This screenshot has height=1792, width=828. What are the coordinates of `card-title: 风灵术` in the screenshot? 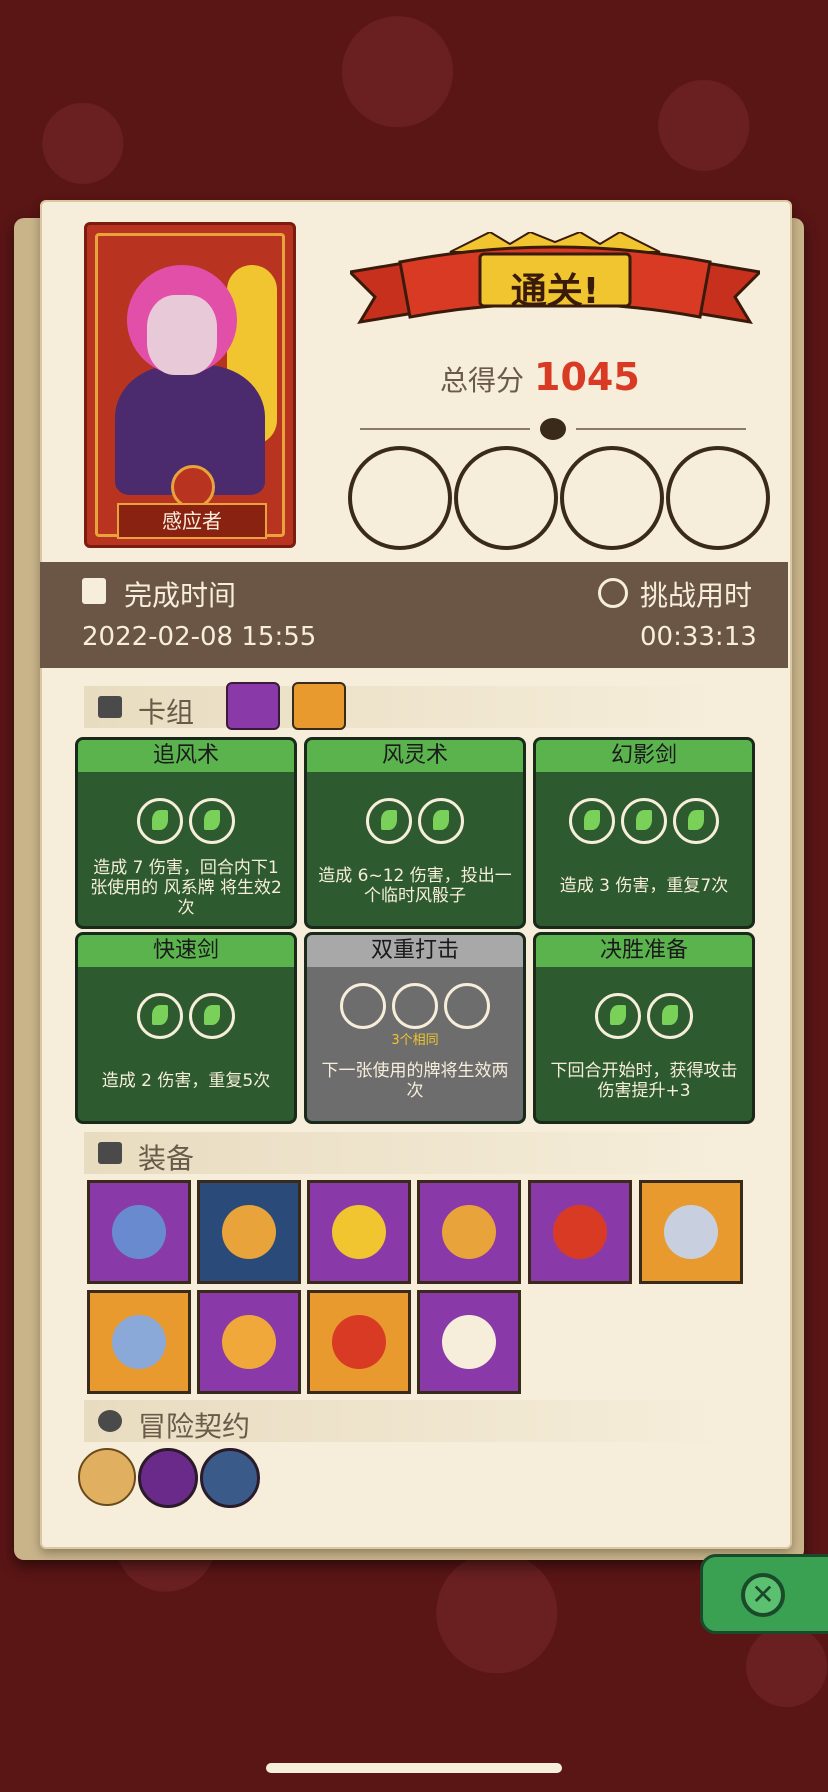 It's located at (415, 756).